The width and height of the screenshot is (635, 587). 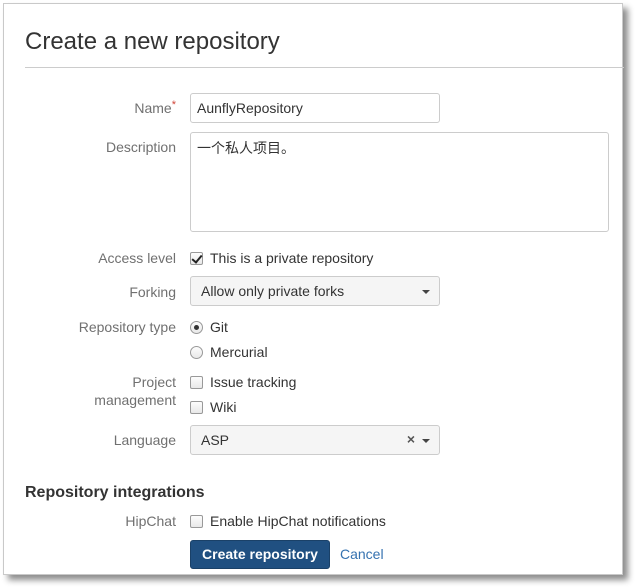 I want to click on language-selected-value: ASP, so click(x=215, y=440).